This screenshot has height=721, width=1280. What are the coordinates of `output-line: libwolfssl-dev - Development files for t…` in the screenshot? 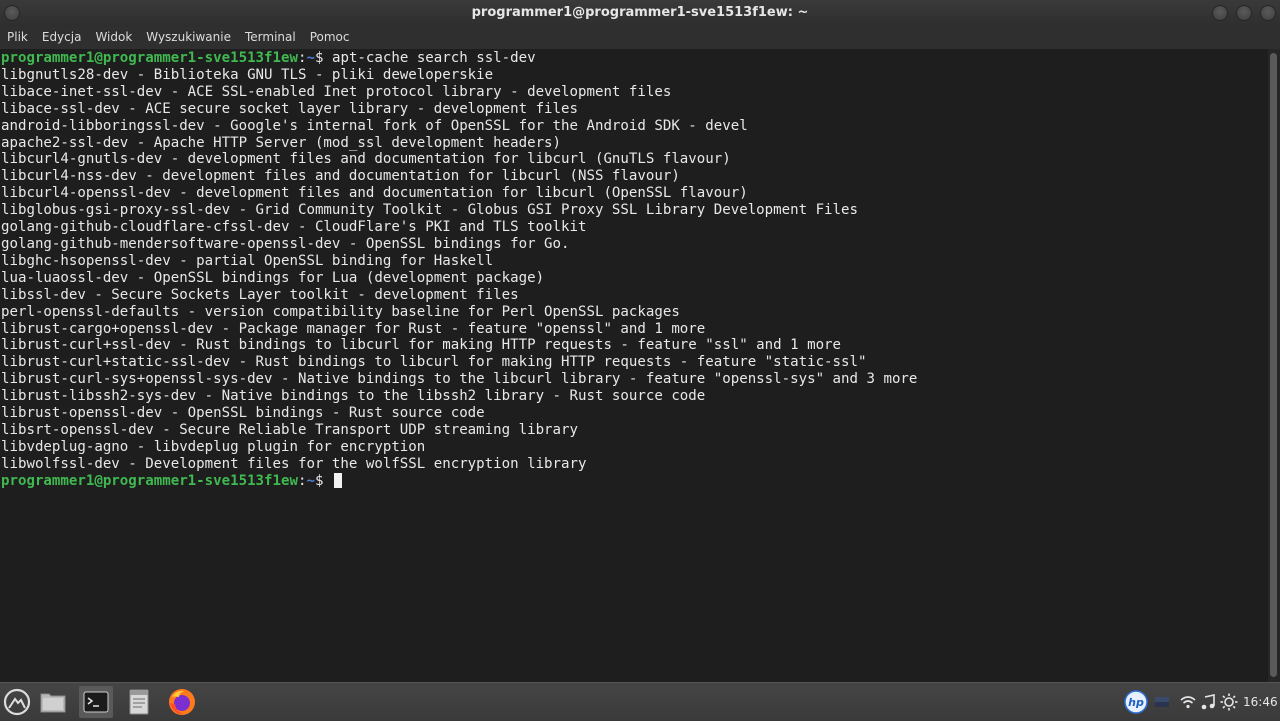 It's located at (294, 463).